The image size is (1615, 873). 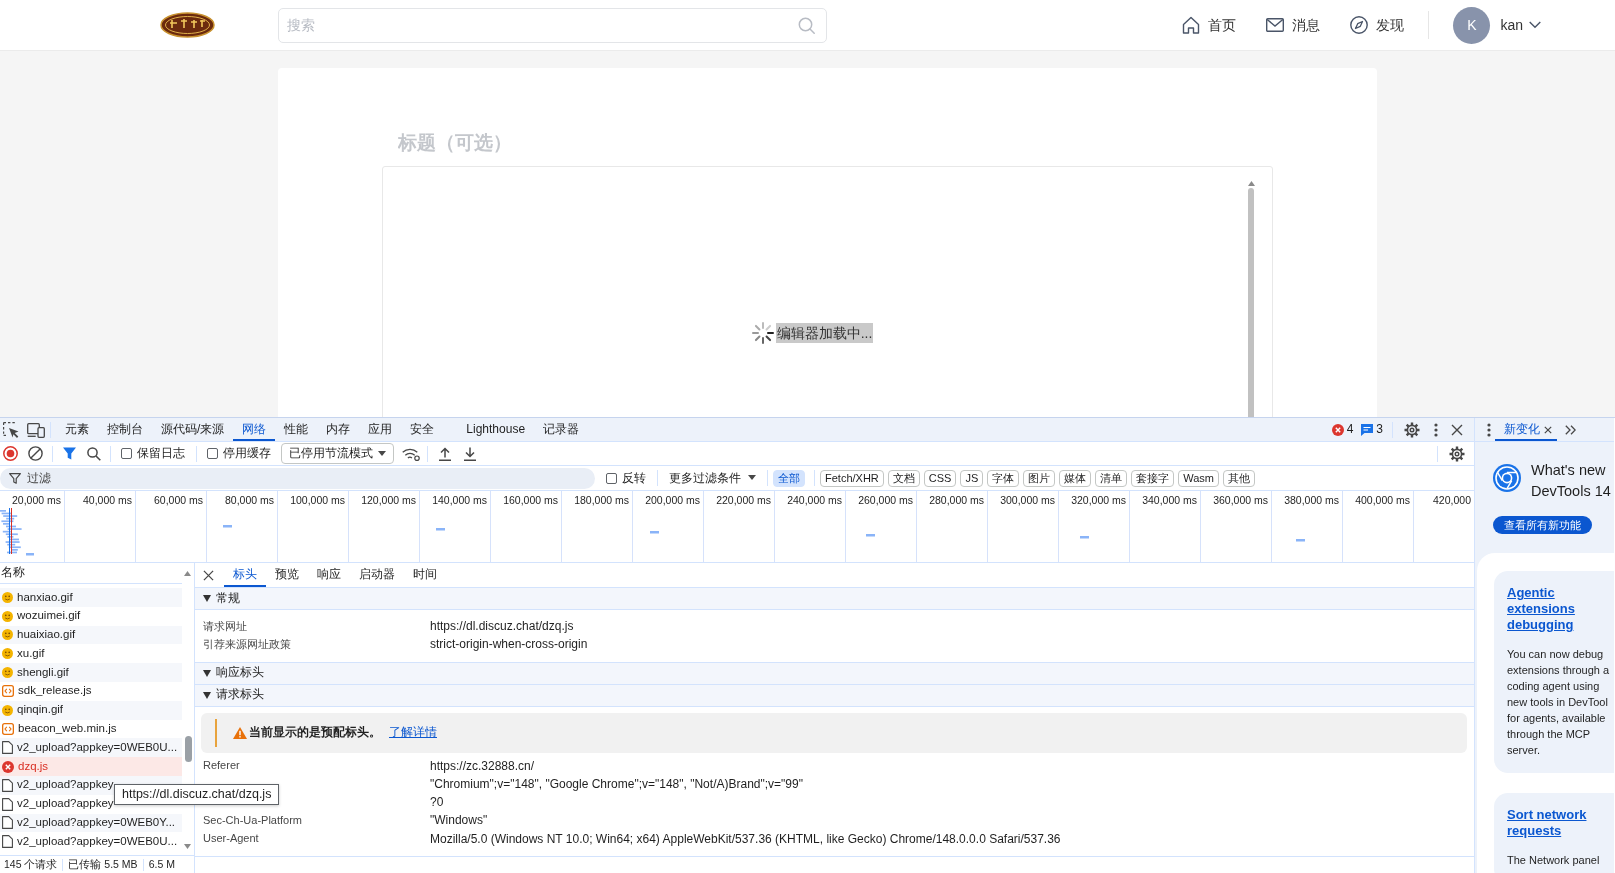 I want to click on feature-text: coding agent using, so click(x=1554, y=687).